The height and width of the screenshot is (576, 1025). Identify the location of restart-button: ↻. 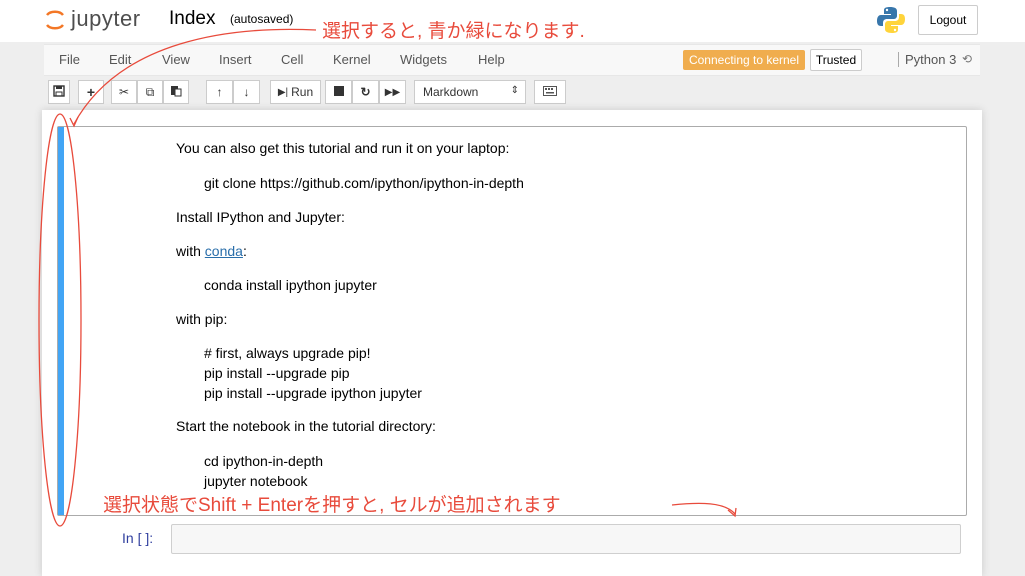
(365, 92).